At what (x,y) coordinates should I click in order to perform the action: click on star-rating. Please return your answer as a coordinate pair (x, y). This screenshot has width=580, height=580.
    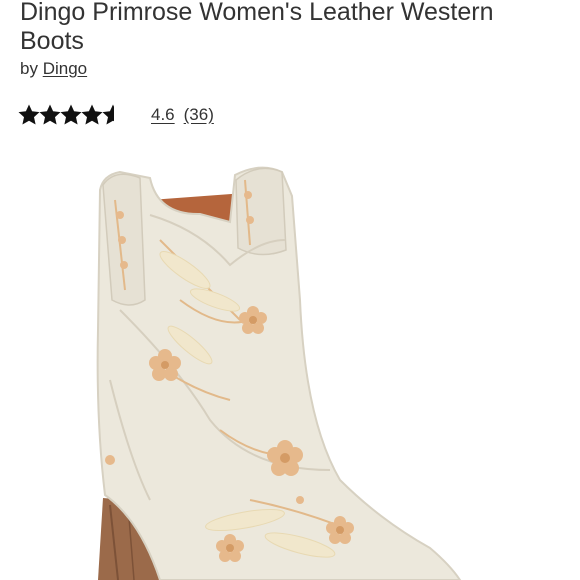
    Looking at the image, I should click on (71, 115).